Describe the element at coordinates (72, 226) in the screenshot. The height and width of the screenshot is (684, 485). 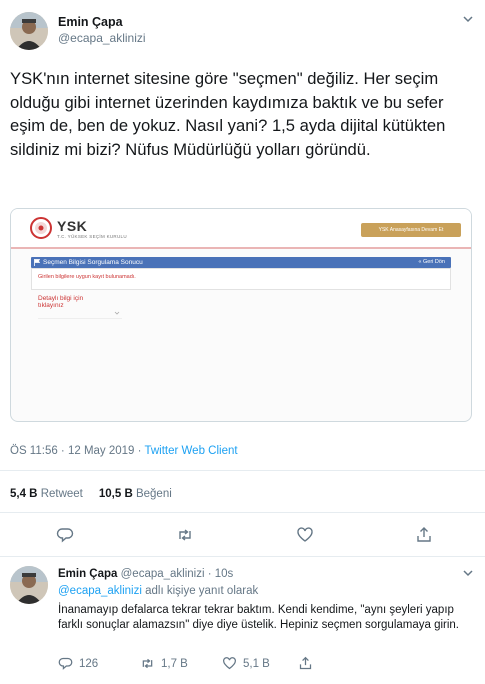
I see `ysk-site-title: YSK` at that location.